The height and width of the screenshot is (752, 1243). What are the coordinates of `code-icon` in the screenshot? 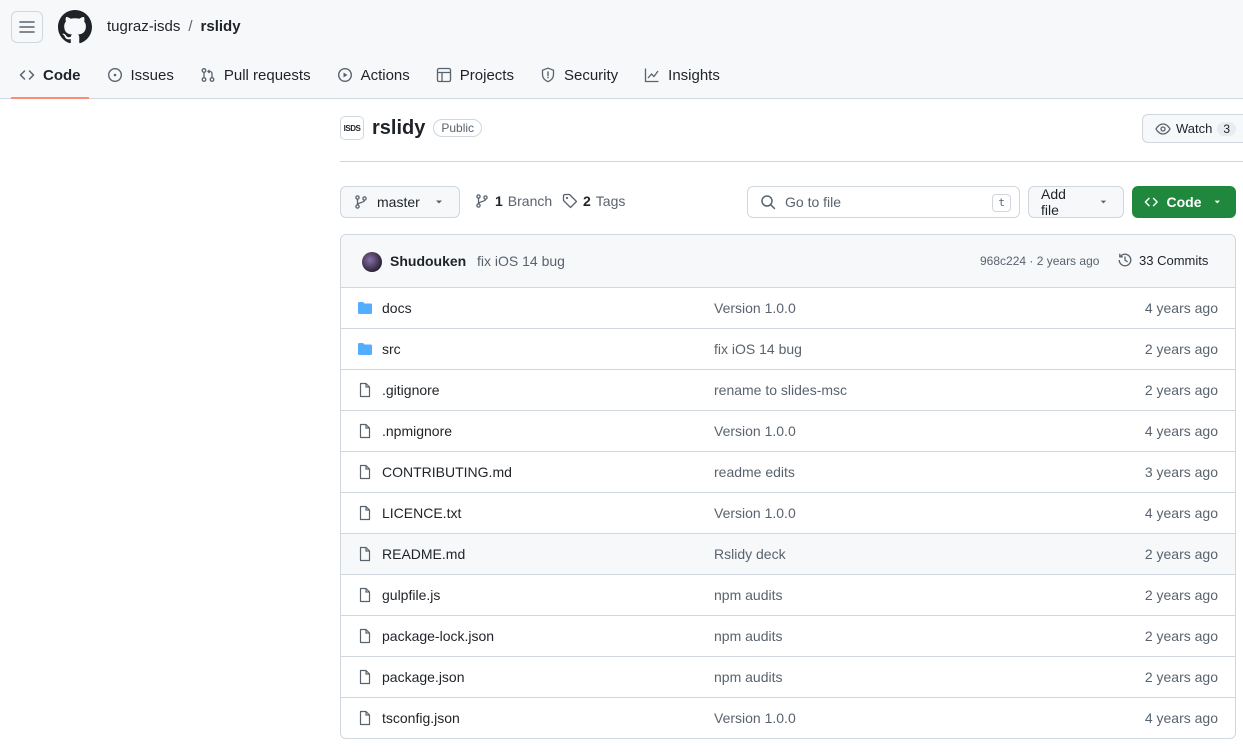 It's located at (27, 75).